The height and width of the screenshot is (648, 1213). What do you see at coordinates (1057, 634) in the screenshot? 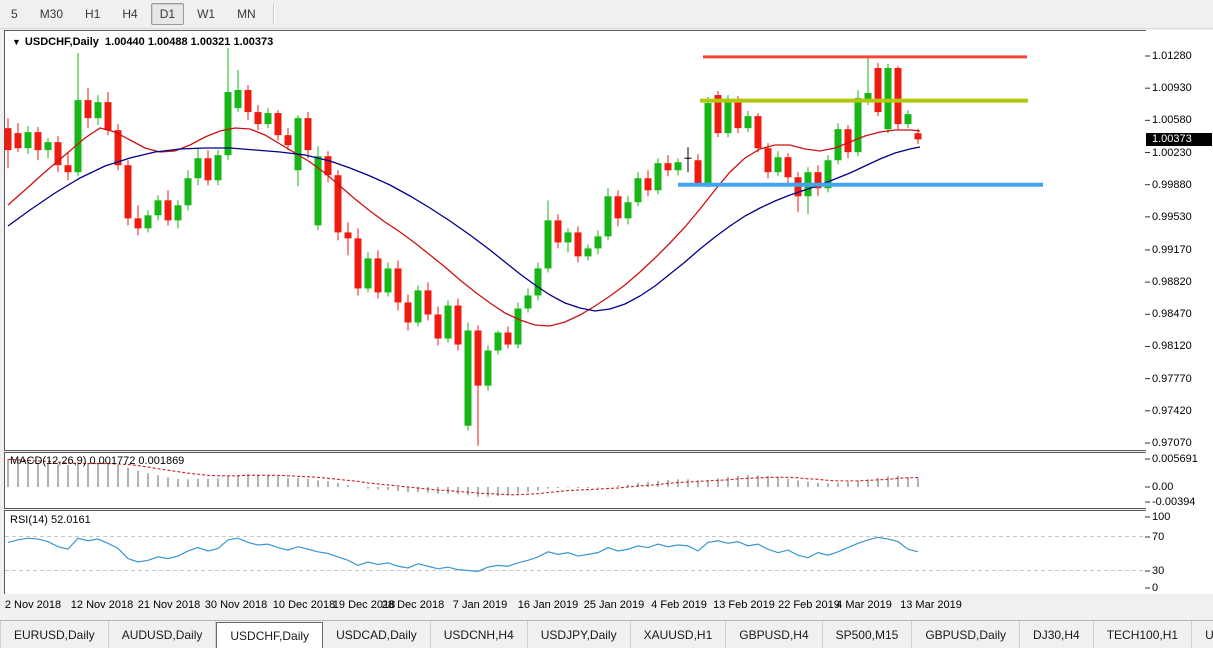
I see `tab-dj30-h4: DJ30,H4` at bounding box center [1057, 634].